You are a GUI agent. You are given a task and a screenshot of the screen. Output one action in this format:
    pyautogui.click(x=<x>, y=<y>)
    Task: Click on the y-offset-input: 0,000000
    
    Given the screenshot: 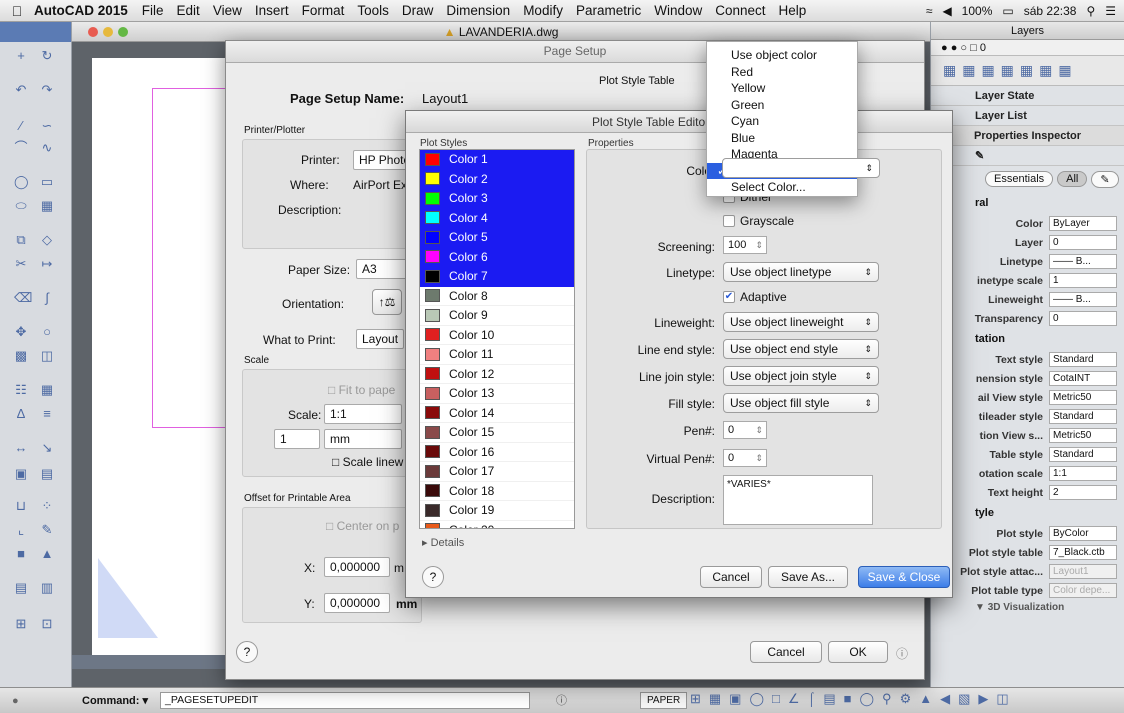 What is the action you would take?
    pyautogui.click(x=357, y=603)
    